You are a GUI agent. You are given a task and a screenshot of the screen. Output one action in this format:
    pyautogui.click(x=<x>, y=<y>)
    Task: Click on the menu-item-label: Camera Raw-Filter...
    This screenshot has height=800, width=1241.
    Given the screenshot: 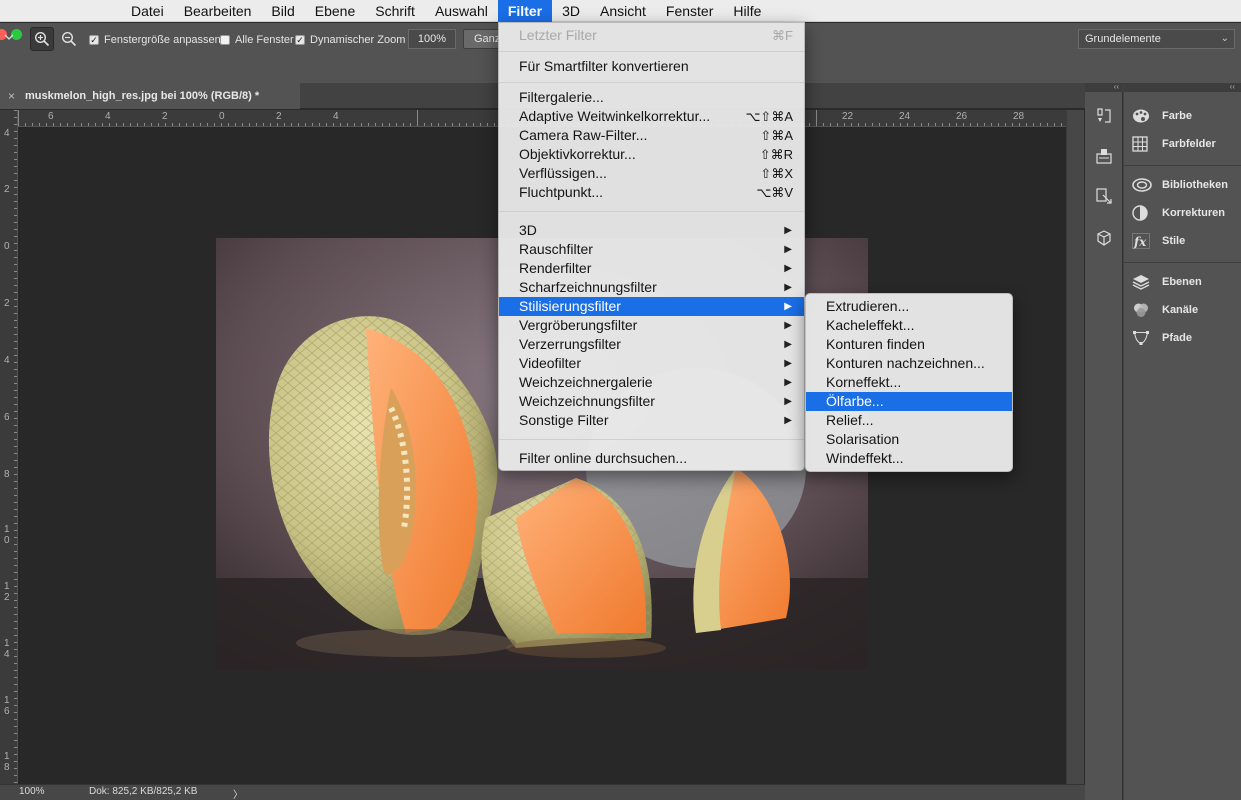 What is the action you would take?
    pyautogui.click(x=583, y=135)
    